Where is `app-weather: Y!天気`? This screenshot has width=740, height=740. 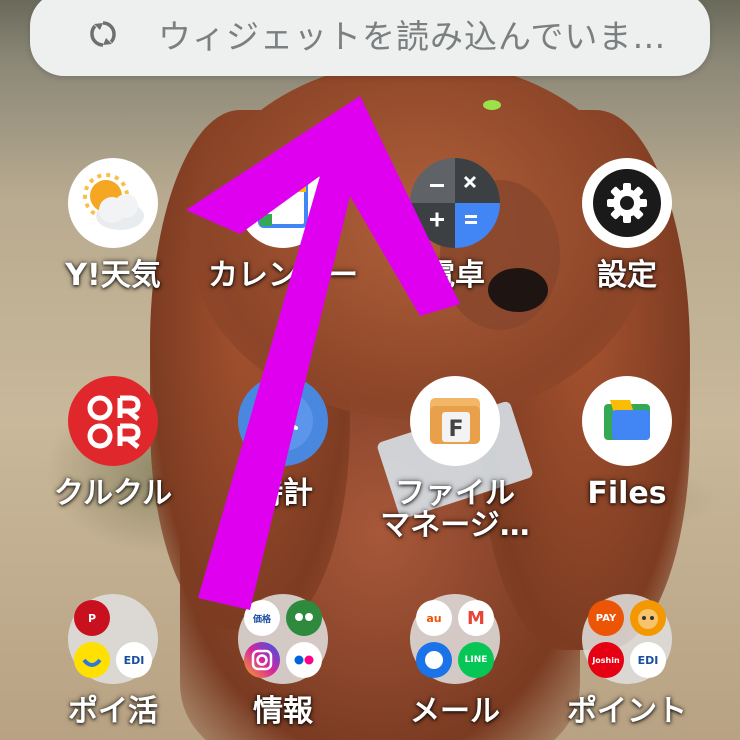
app-weather: Y!天気 is located at coordinates (113, 225).